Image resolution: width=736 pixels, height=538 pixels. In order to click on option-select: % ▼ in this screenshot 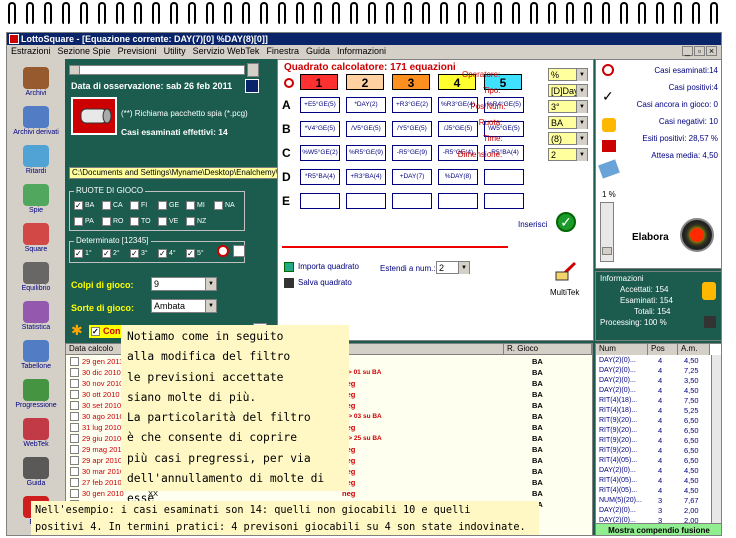, I will do `click(568, 74)`.